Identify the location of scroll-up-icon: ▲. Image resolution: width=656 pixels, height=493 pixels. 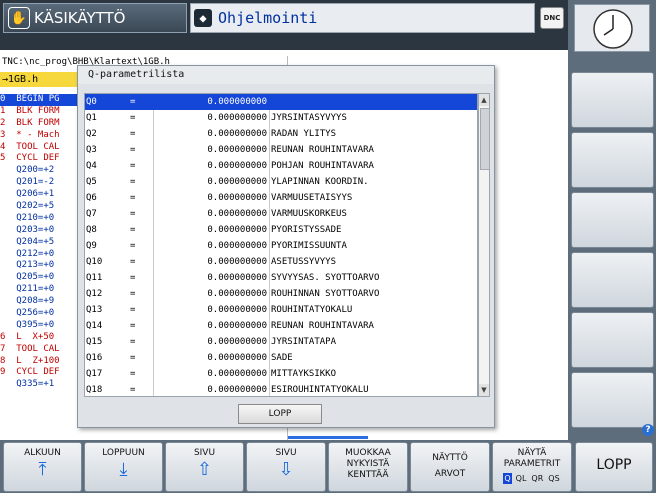
(484, 100).